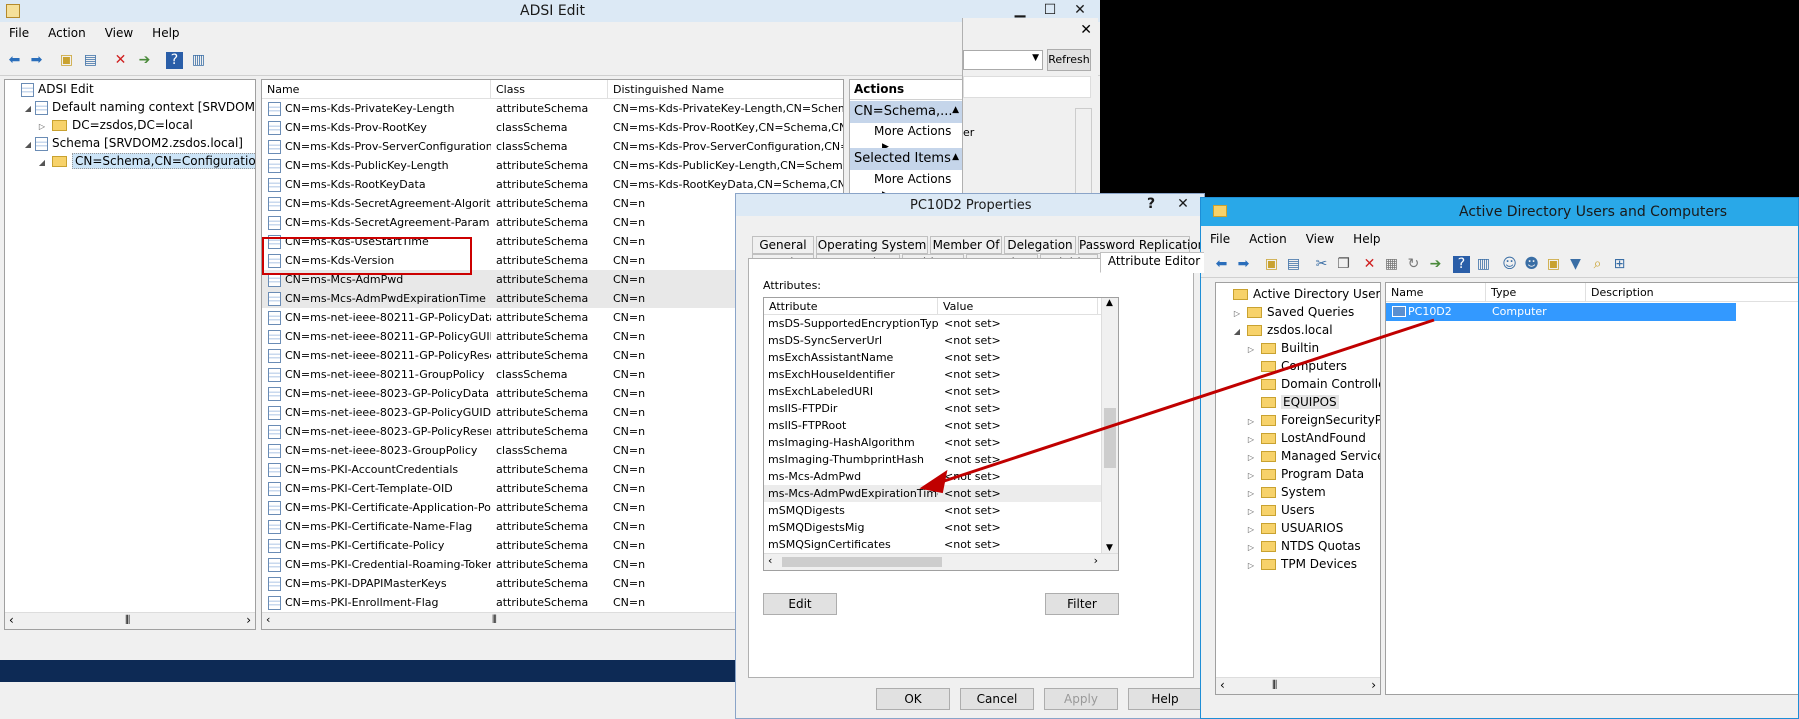  I want to click on aduc-menu-help: Help, so click(1367, 240).